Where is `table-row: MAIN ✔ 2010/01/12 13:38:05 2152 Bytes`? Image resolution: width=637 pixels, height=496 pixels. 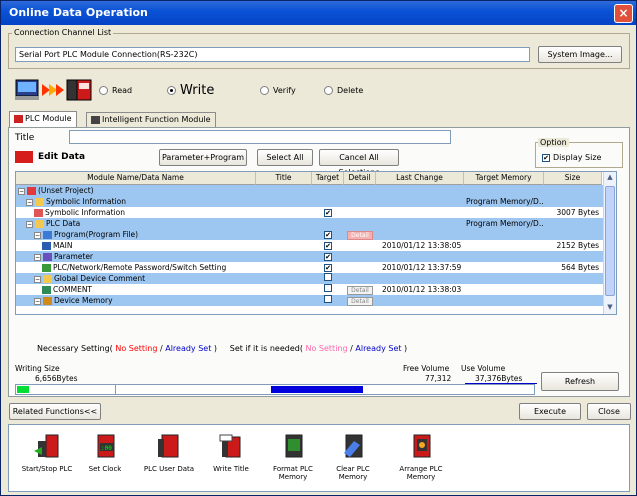 table-row: MAIN ✔ 2010/01/12 13:38:05 2152 Bytes is located at coordinates (314, 245).